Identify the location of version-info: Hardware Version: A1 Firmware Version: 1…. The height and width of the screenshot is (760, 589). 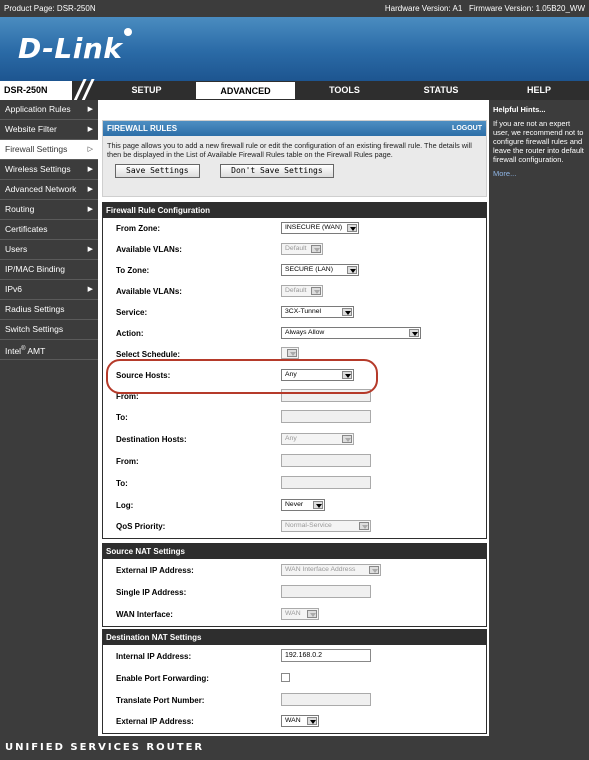
(485, 8).